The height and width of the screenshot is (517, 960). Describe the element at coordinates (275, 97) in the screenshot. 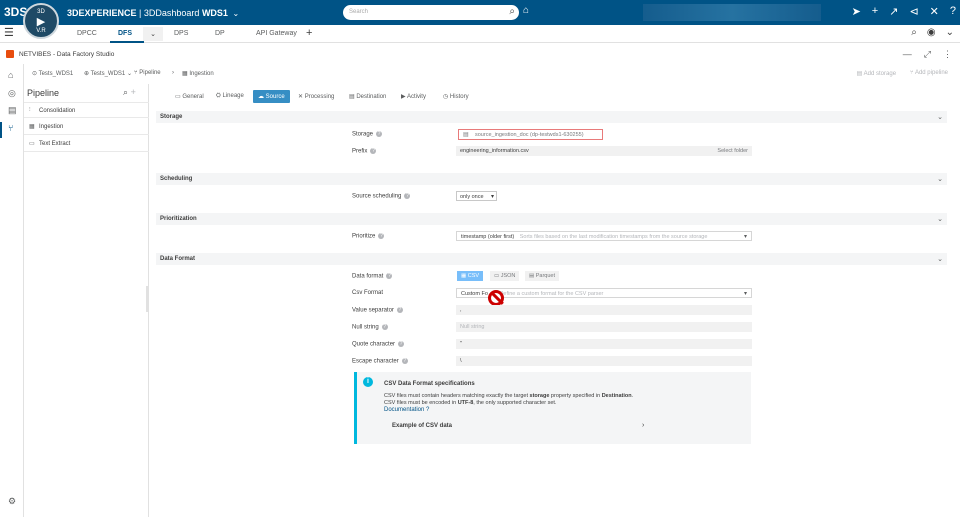

I see `tab-label: Source` at that location.